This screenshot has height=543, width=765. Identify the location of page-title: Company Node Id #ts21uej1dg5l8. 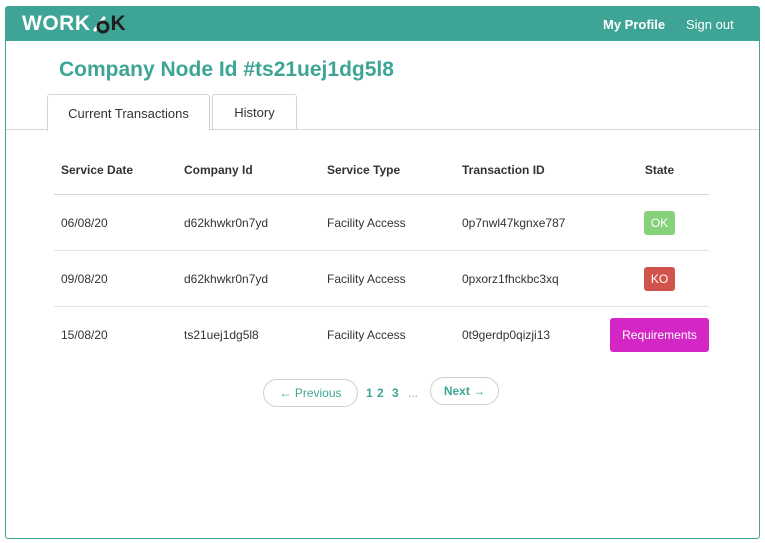
(226, 69).